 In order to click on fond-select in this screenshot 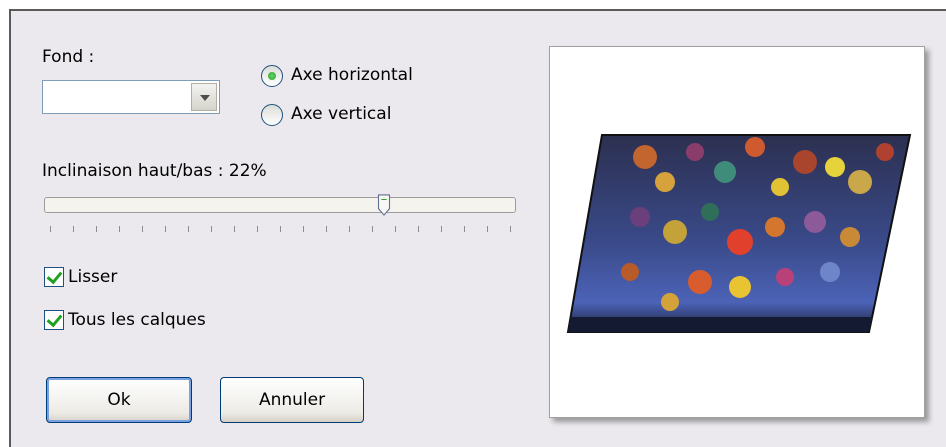, I will do `click(131, 97)`.